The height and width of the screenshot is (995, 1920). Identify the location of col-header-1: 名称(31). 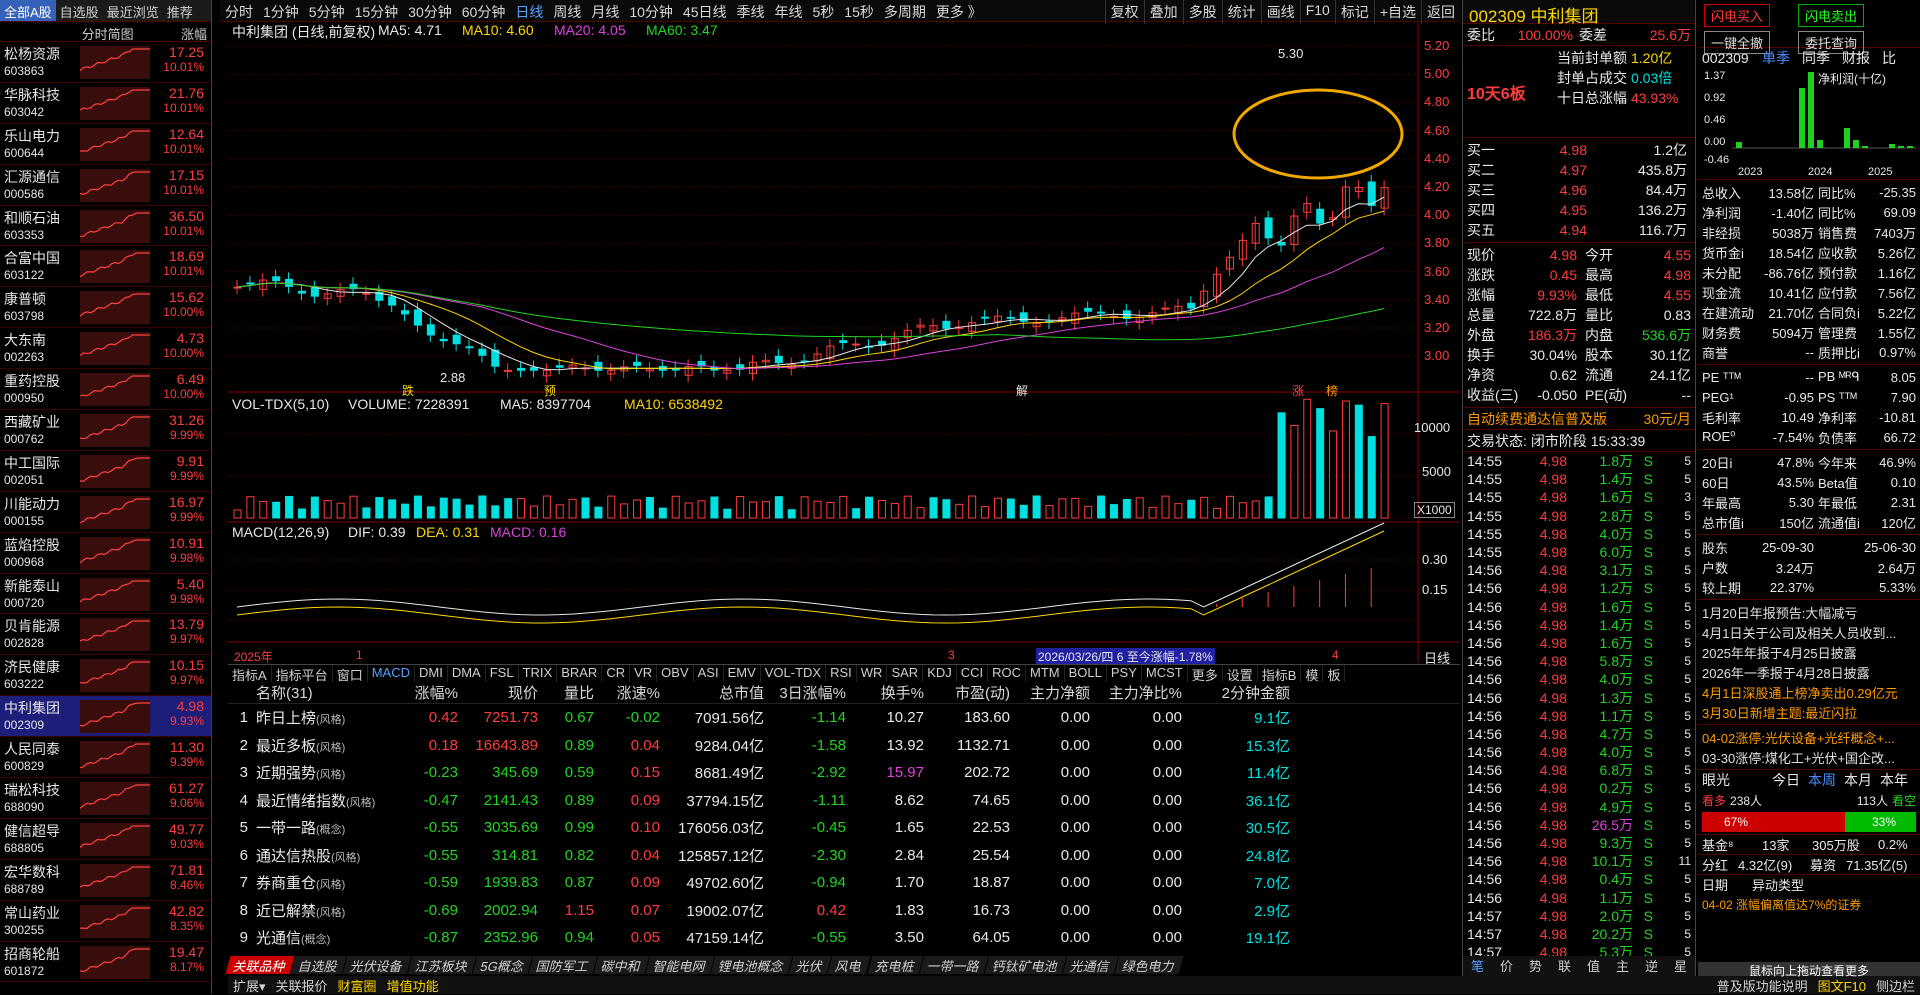
(327, 692).